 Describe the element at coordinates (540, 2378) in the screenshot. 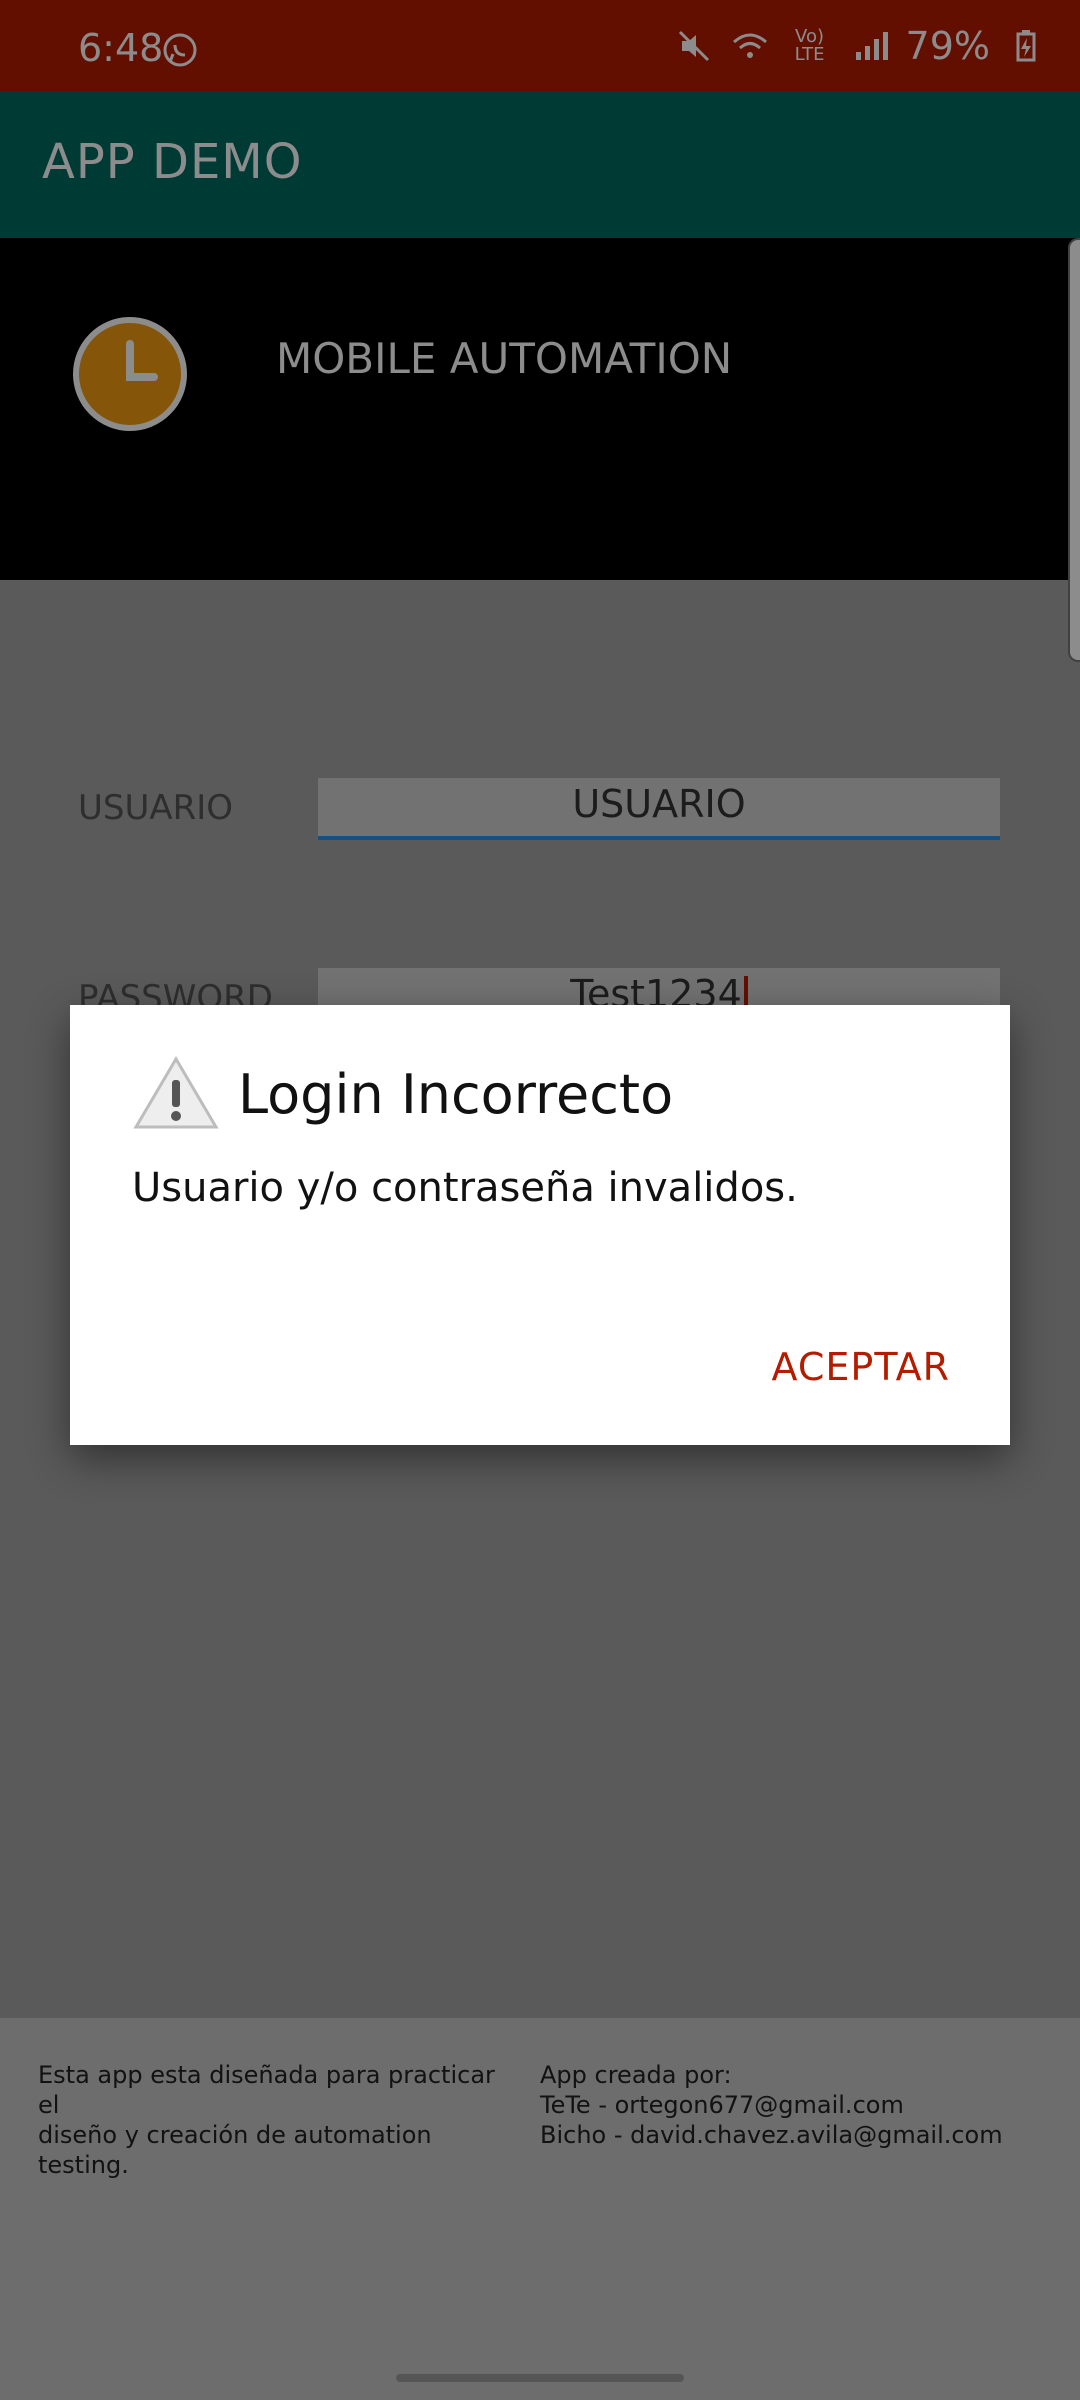

I see `gesture-navigation-pill` at that location.